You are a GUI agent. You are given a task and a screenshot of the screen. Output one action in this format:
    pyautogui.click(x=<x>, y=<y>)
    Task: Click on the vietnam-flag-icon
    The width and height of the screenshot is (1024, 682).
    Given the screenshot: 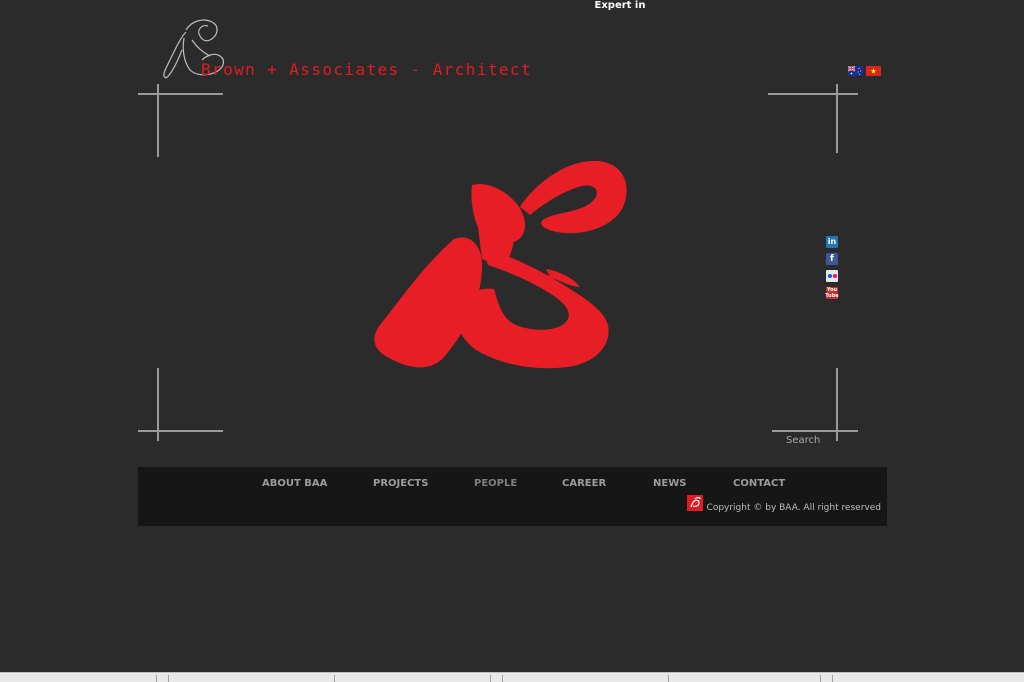 What is the action you would take?
    pyautogui.click(x=873, y=71)
    